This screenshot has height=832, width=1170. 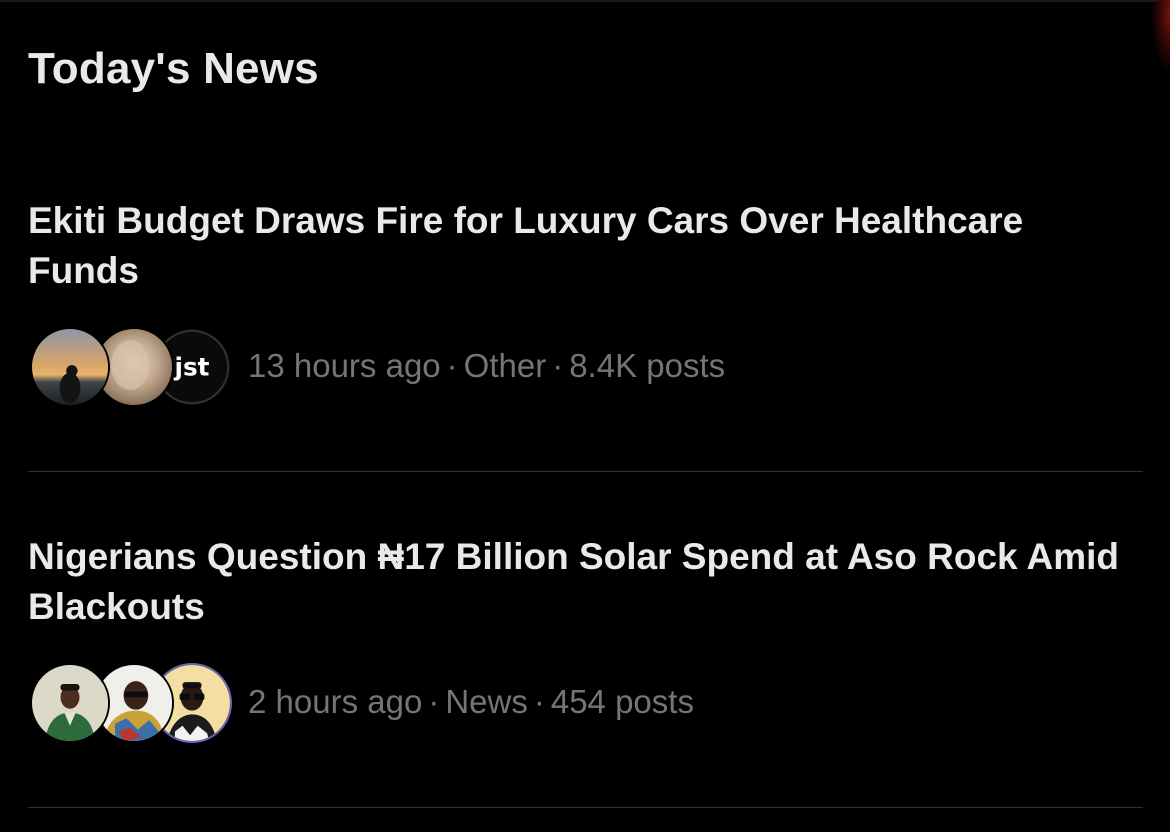 I want to click on news-category: Other, so click(x=505, y=365).